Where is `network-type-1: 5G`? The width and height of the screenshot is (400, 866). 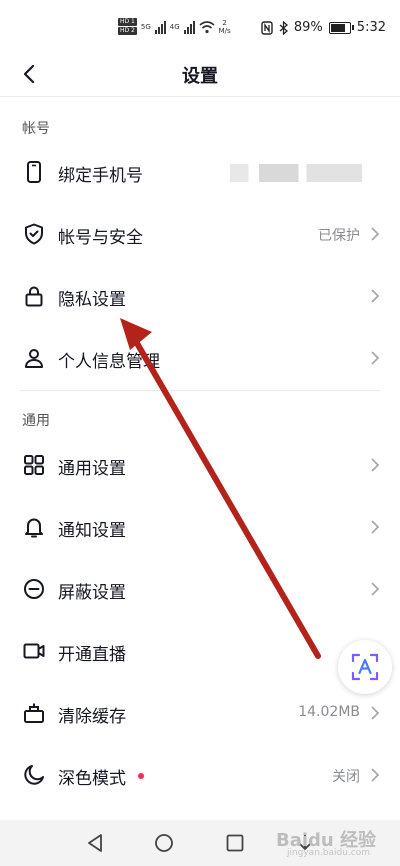 network-type-1: 5G is located at coordinates (145, 26).